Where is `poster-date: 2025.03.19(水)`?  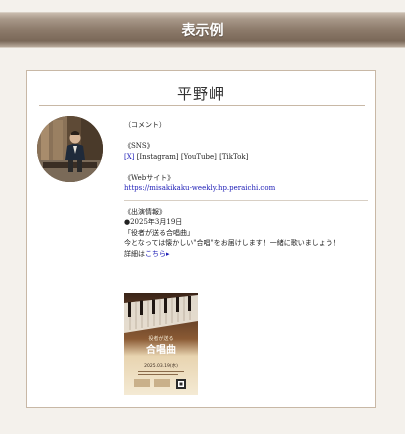
poster-date: 2025.03.19(水) is located at coordinates (161, 365).